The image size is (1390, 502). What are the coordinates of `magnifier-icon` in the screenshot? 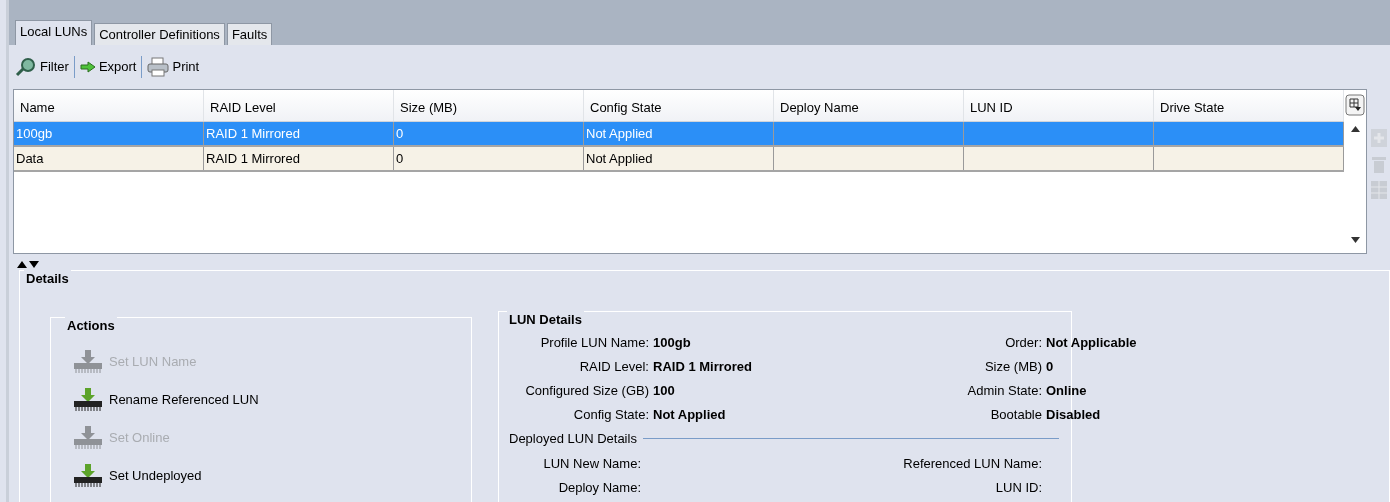 It's located at (26, 67).